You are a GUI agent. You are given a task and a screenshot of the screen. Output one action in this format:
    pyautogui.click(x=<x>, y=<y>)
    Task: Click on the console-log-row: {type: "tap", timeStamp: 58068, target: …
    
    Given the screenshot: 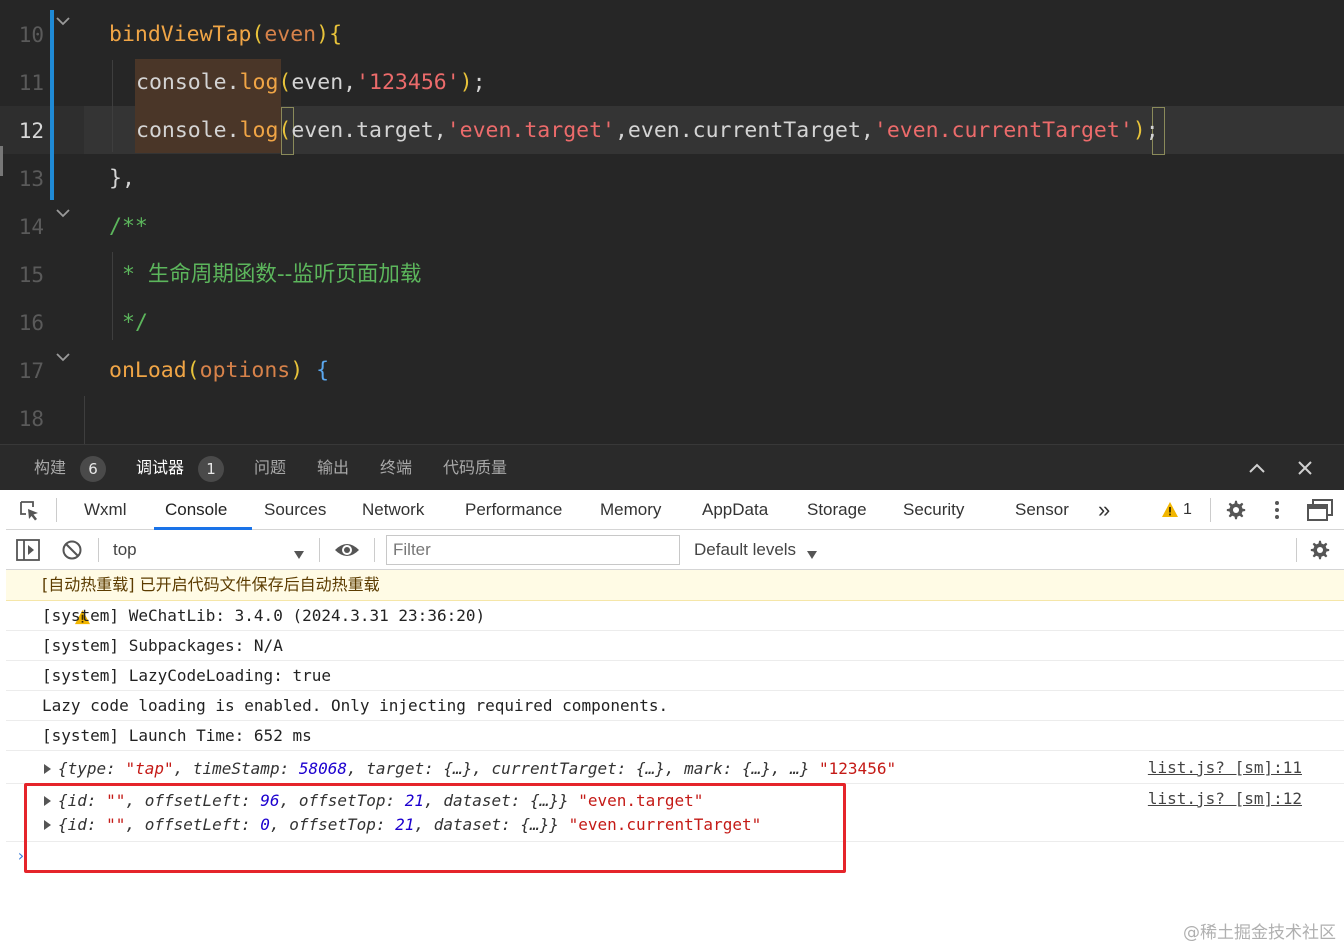 What is the action you would take?
    pyautogui.click(x=675, y=767)
    